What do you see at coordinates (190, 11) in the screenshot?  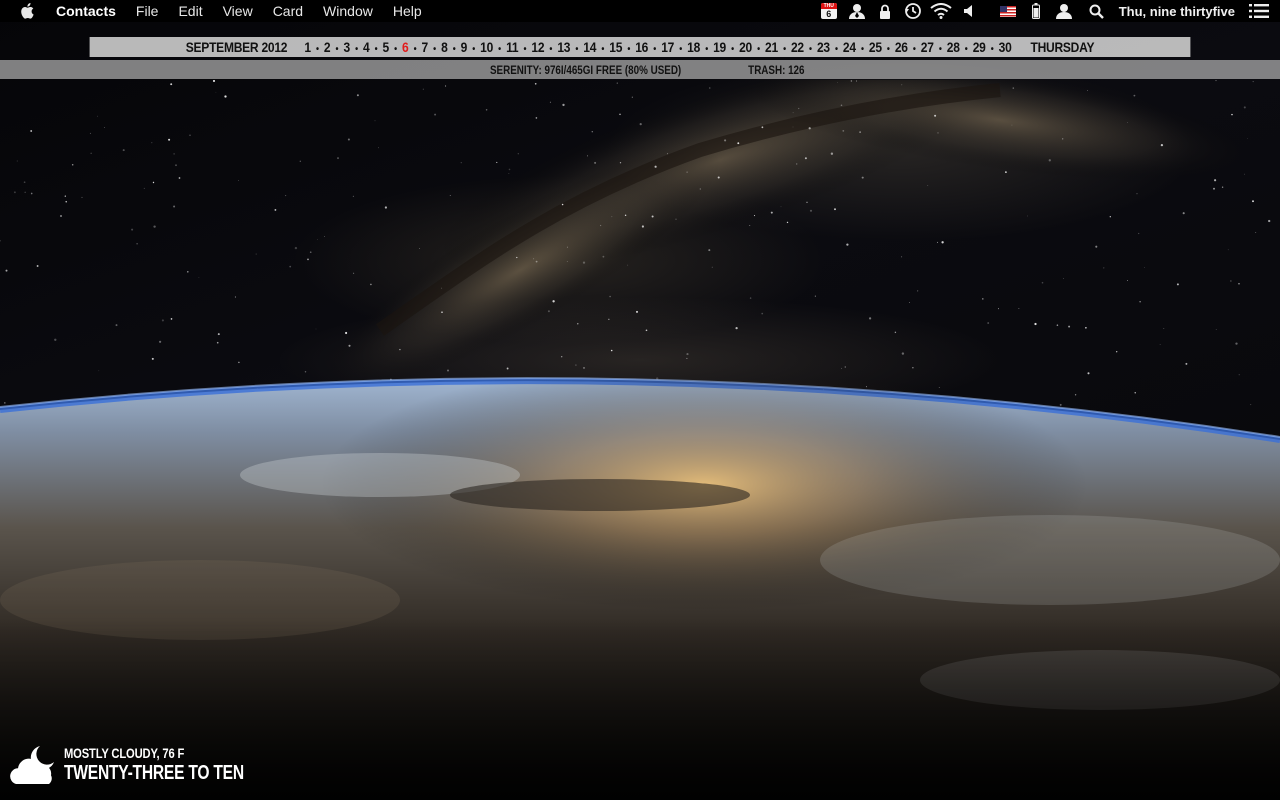 I see `menu-edit: Edit` at bounding box center [190, 11].